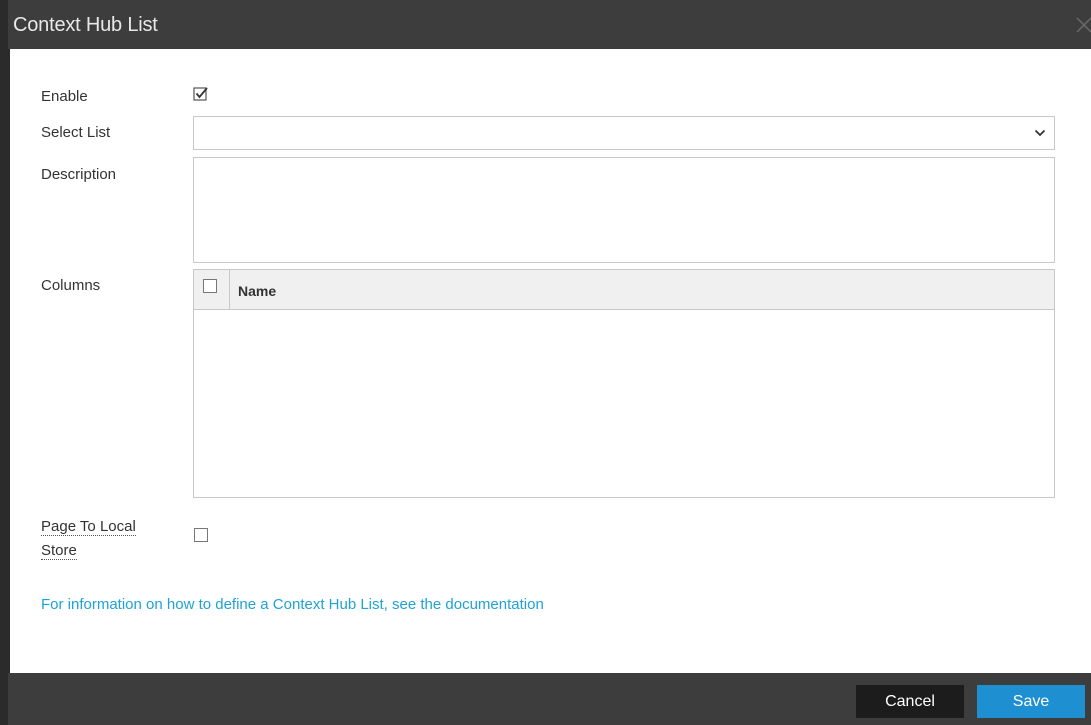  What do you see at coordinates (545, 699) in the screenshot?
I see `dialog-footer: Cancel Save` at bounding box center [545, 699].